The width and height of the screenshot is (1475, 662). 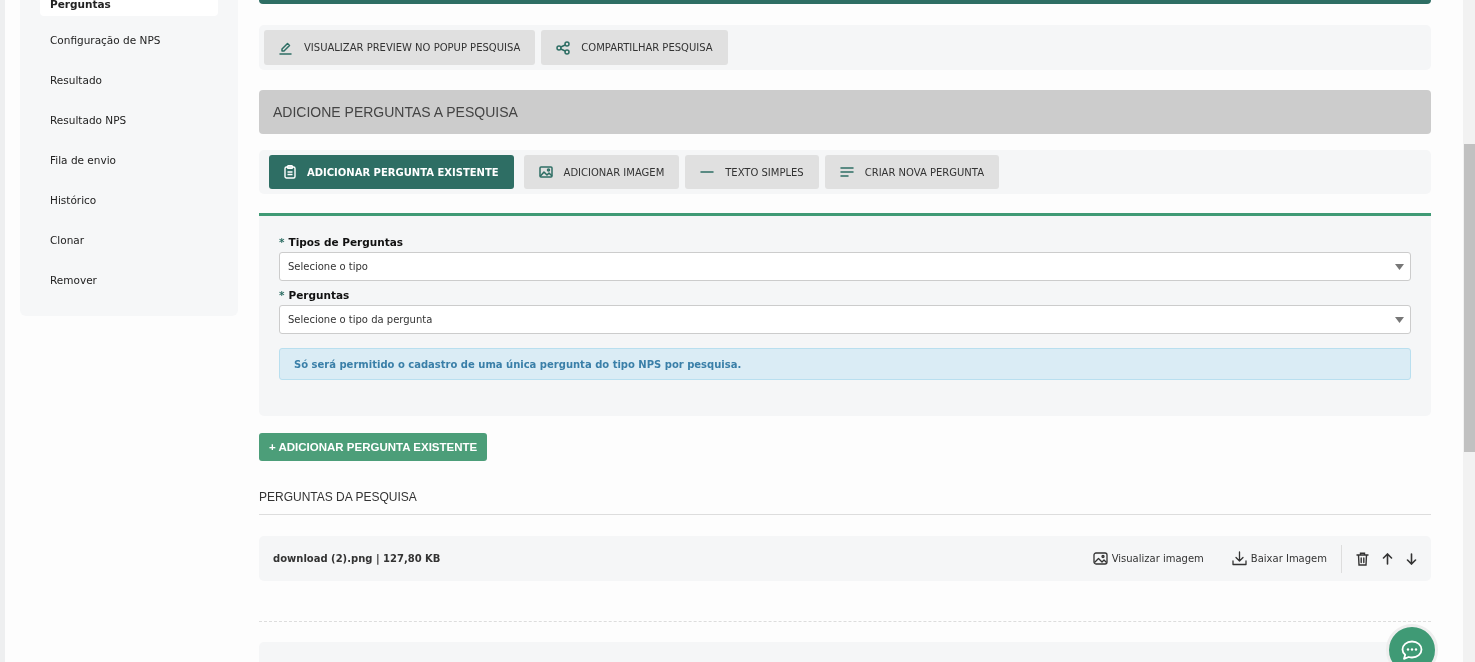 What do you see at coordinates (129, 280) in the screenshot?
I see `sidebar-item: Remover` at bounding box center [129, 280].